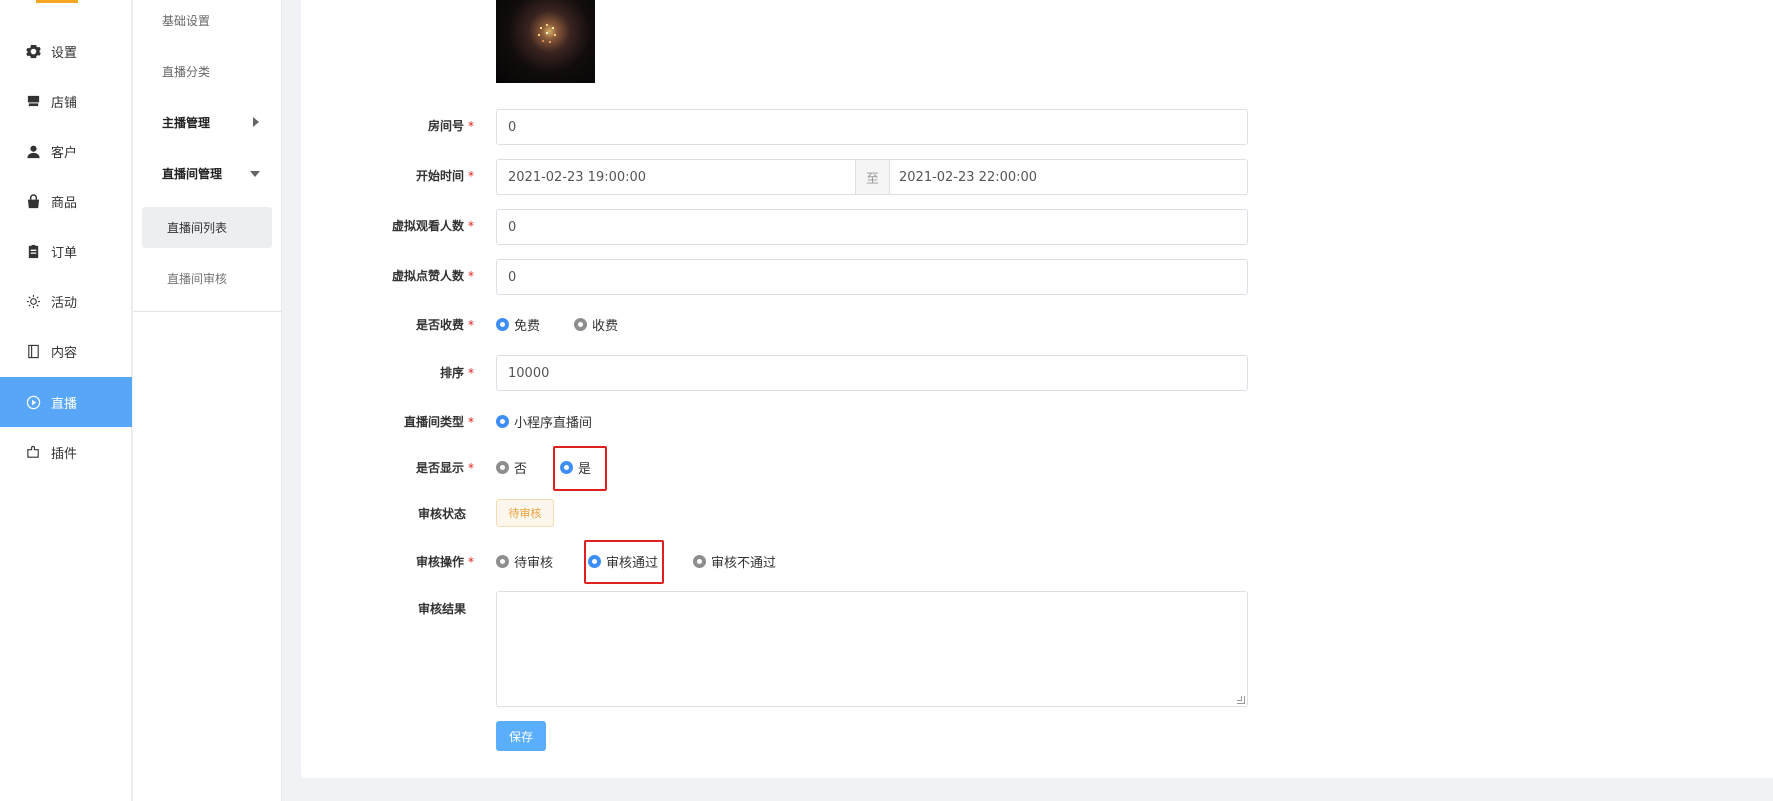 The height and width of the screenshot is (801, 1773). I want to click on nav-label: 设置, so click(64, 53).